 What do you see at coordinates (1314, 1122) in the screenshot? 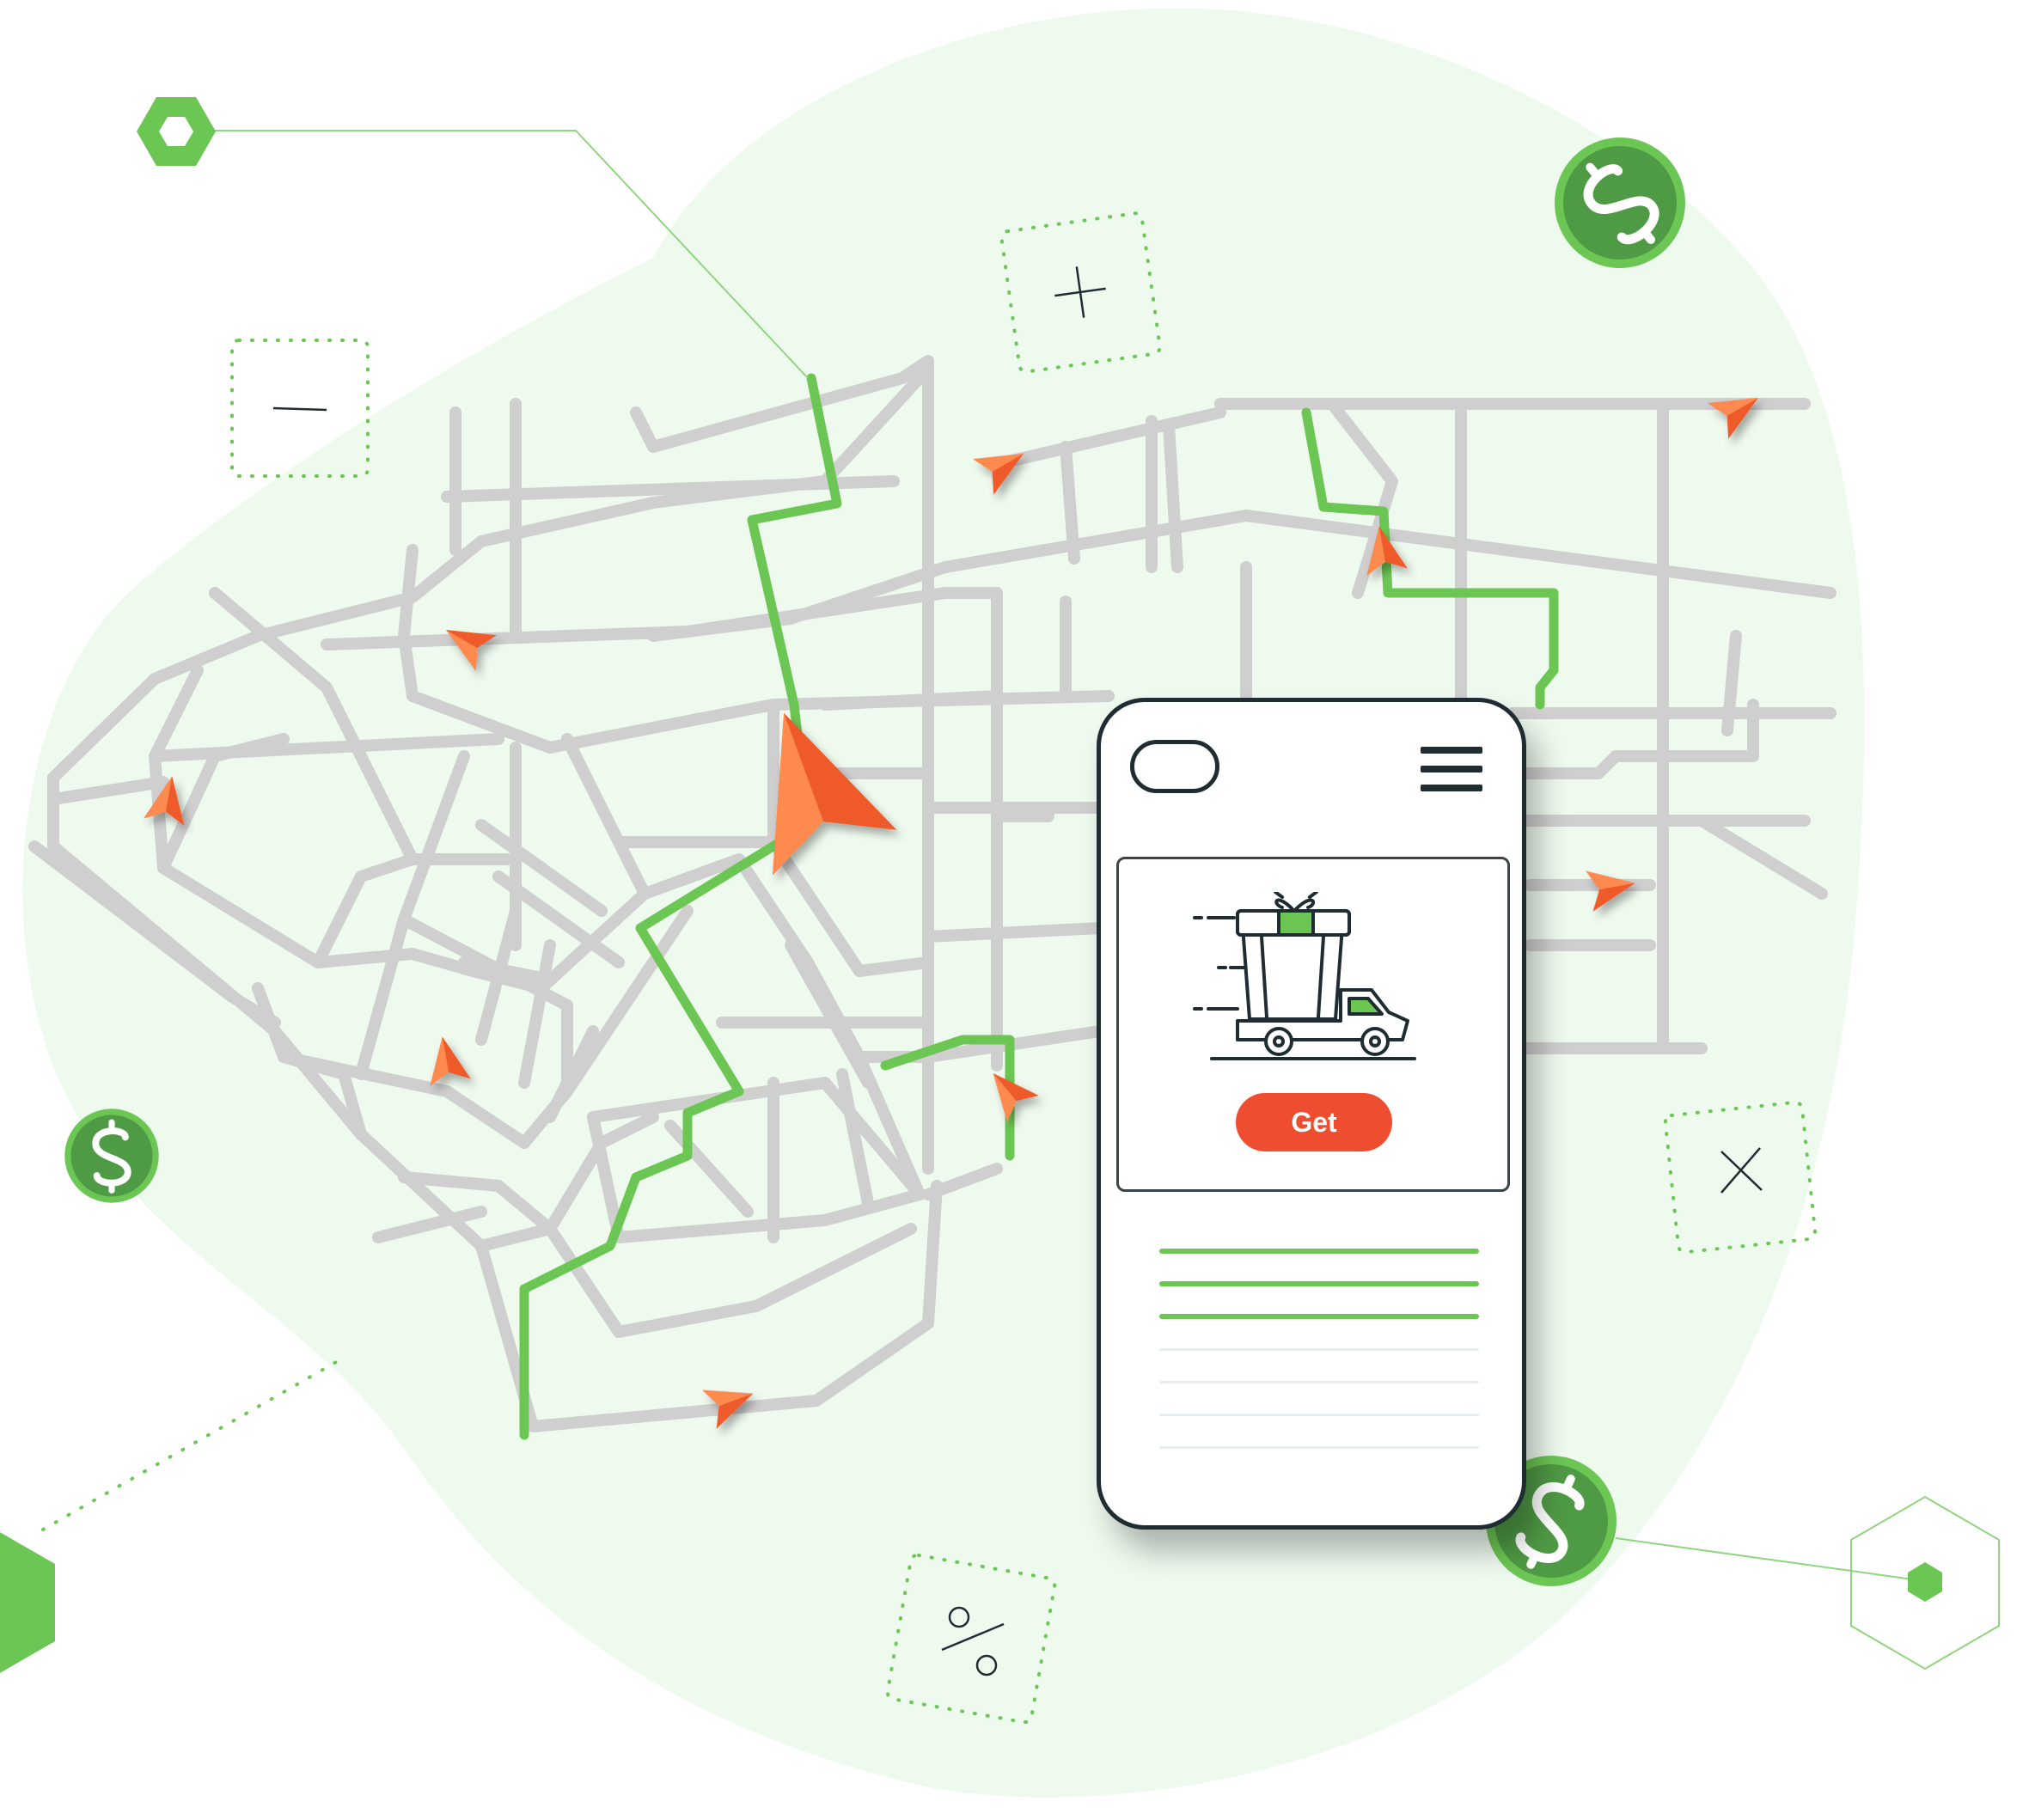
I see `get-button: Get` at bounding box center [1314, 1122].